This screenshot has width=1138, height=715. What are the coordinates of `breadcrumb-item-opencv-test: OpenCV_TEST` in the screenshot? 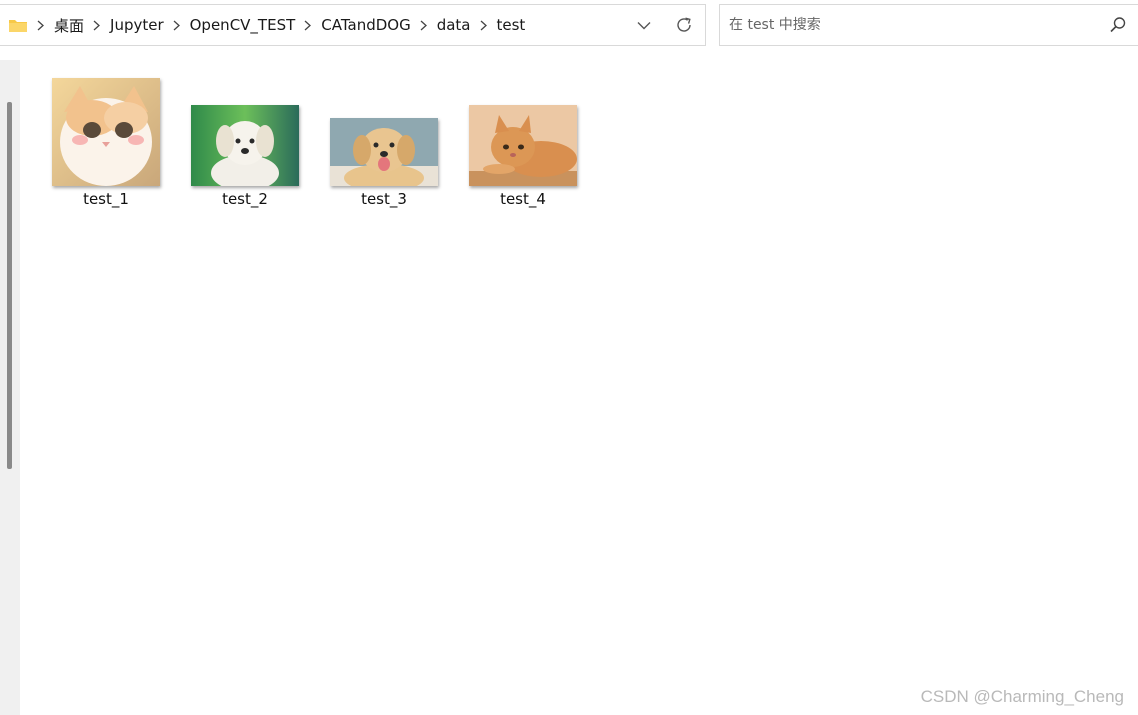 It's located at (243, 25).